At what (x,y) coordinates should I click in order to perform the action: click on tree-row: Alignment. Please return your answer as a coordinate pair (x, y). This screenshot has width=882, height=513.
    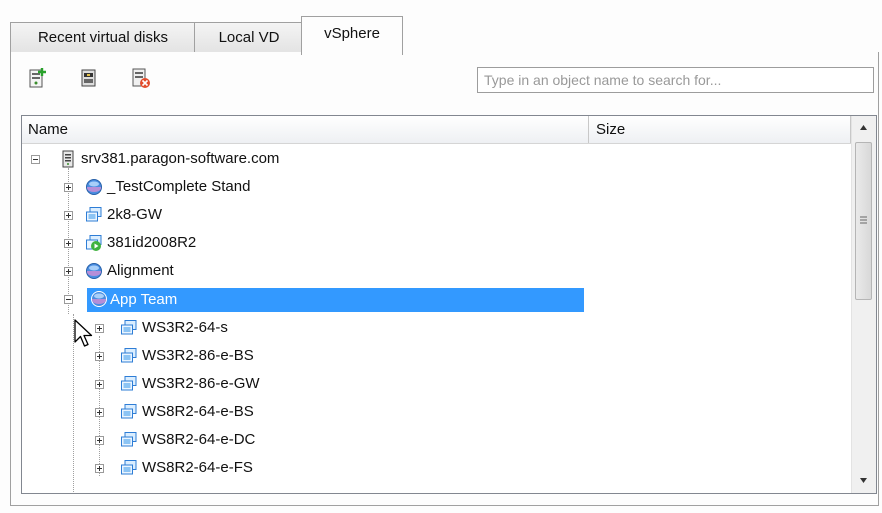
    Looking at the image, I should click on (437, 272).